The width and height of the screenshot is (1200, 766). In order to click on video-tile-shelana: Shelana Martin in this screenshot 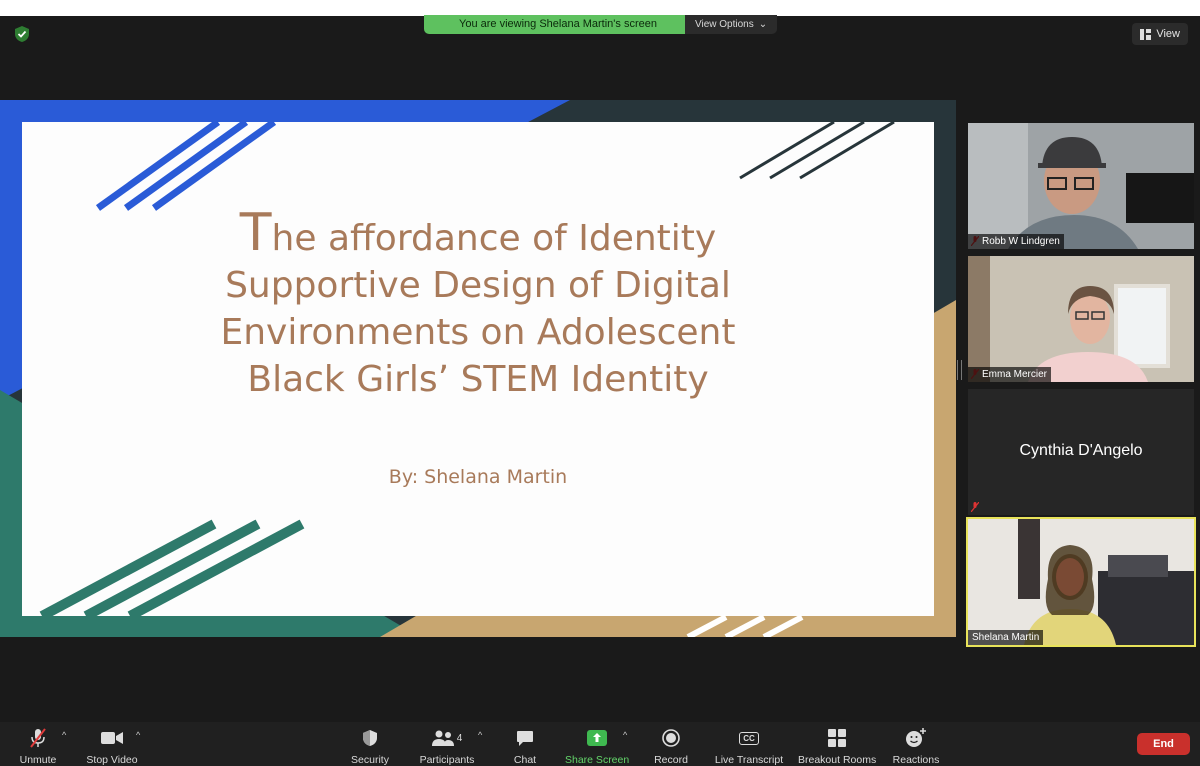, I will do `click(1081, 582)`.